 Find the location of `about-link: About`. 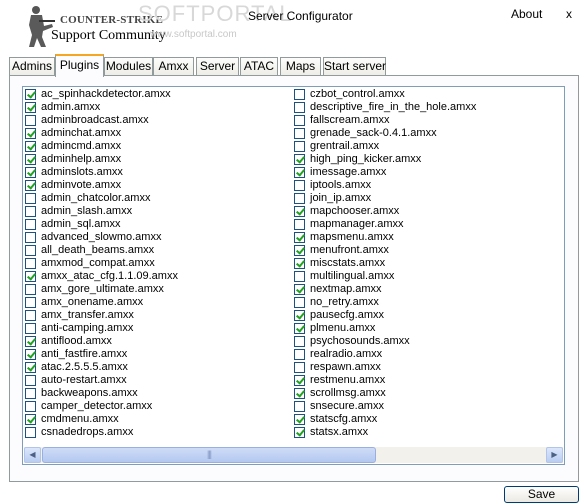

about-link: About is located at coordinates (526, 14).